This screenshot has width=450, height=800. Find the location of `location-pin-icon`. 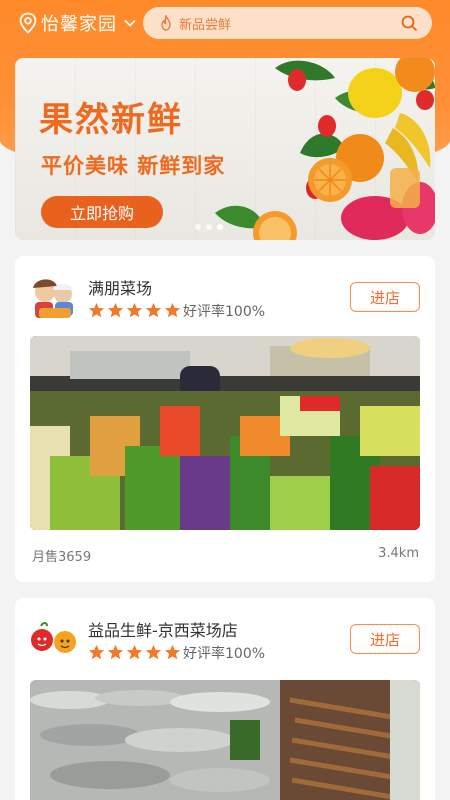

location-pin-icon is located at coordinates (28, 23).